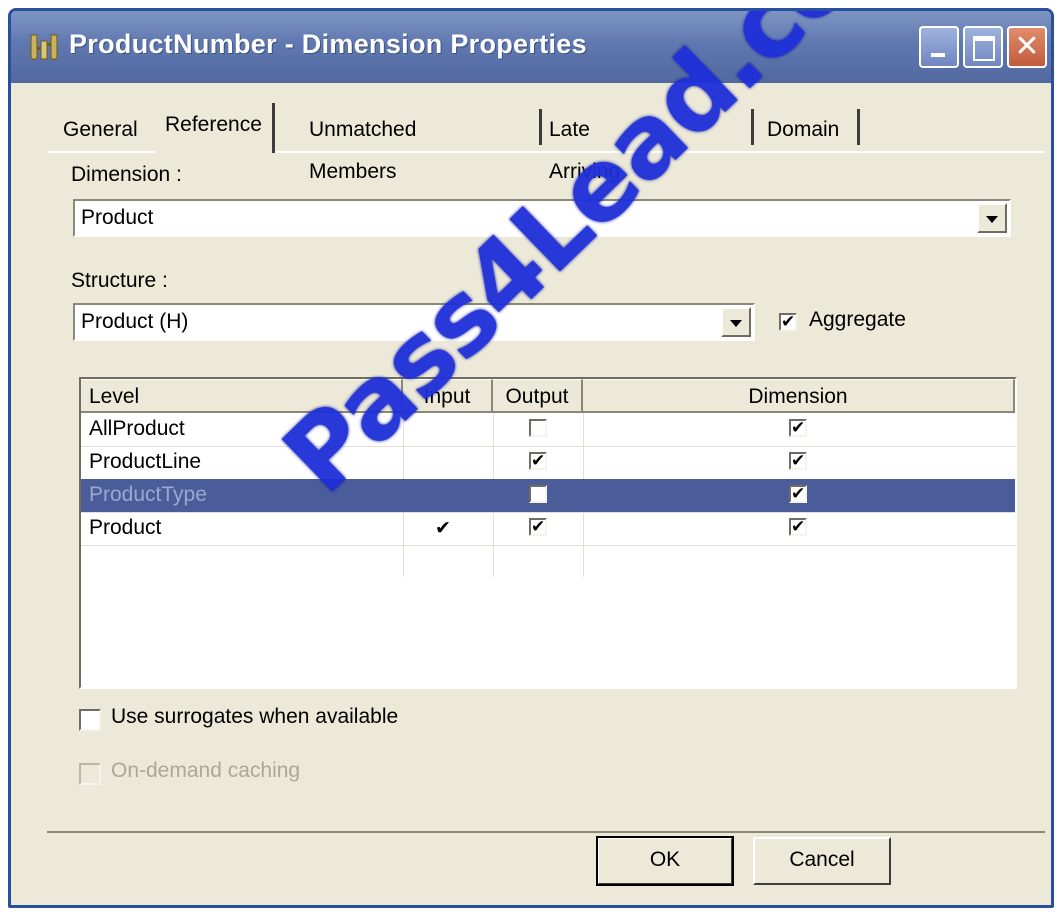 The width and height of the screenshot is (1061, 916). I want to click on dimension-icon, so click(44, 47).